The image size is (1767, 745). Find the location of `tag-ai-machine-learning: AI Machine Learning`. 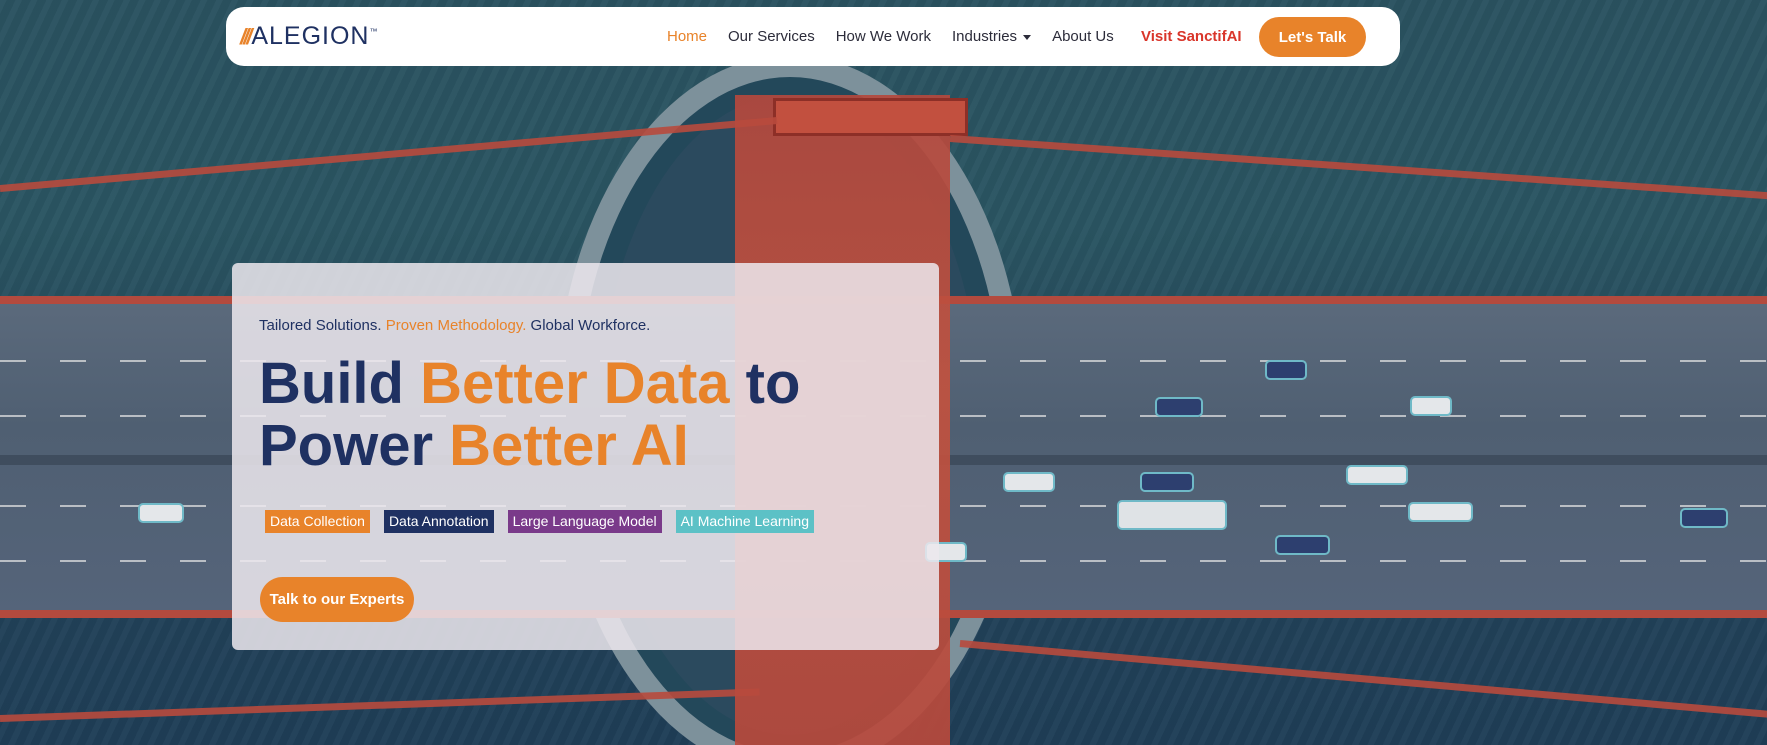

tag-ai-machine-learning: AI Machine Learning is located at coordinates (745, 521).